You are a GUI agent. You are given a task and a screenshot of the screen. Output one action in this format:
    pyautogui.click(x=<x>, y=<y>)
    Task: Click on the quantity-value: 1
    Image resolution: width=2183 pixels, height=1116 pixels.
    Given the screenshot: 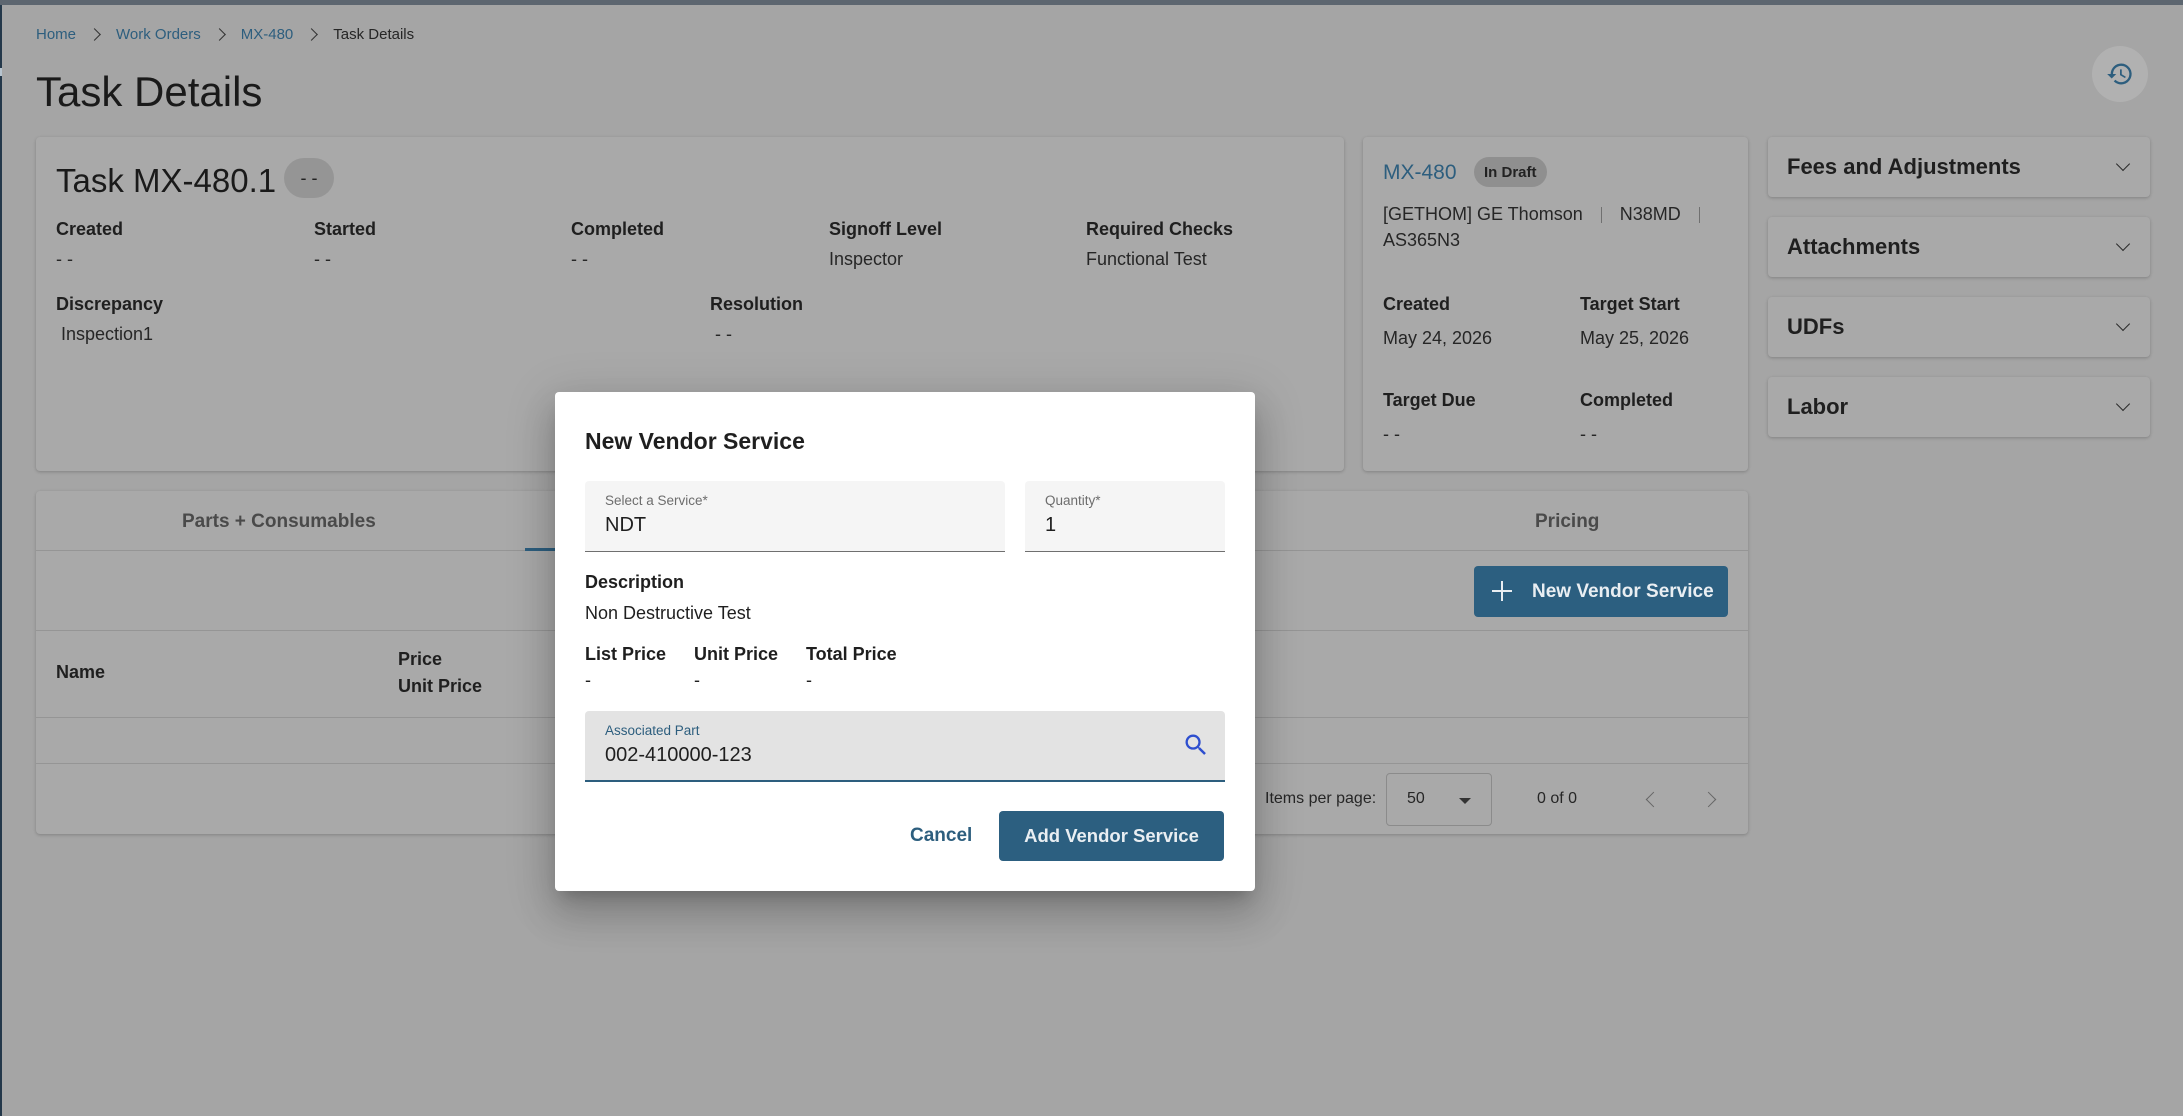 What is the action you would take?
    pyautogui.click(x=1051, y=525)
    